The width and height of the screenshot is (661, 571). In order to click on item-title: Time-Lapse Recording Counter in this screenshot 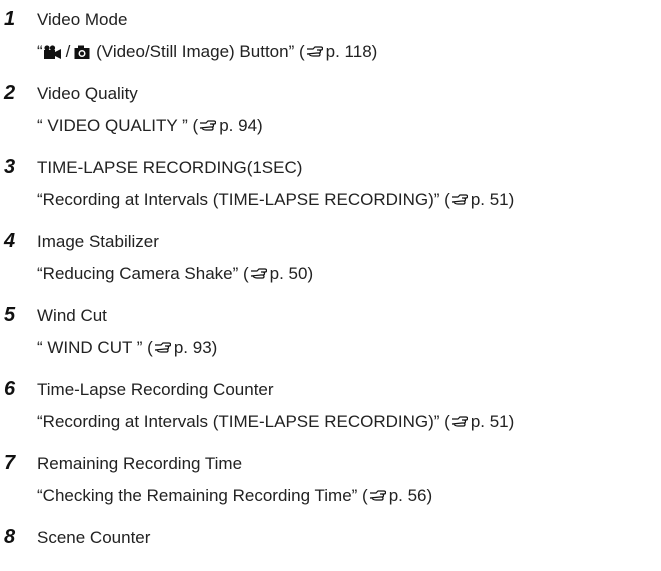, I will do `click(155, 389)`.